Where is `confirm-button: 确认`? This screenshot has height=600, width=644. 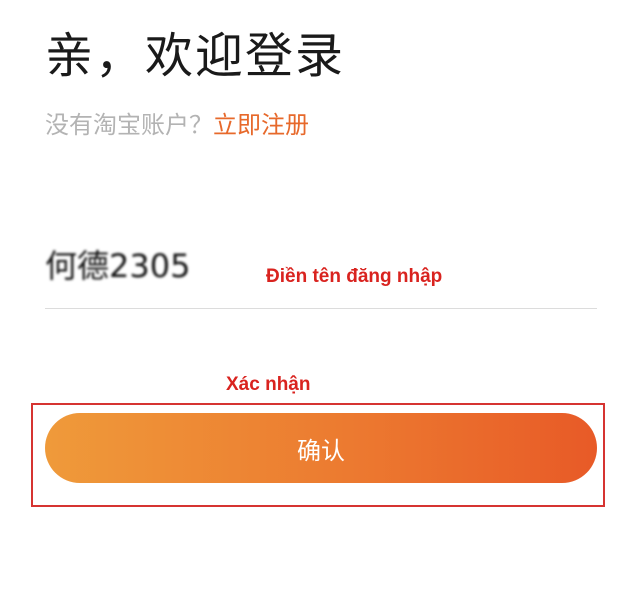 confirm-button: 确认 is located at coordinates (321, 448).